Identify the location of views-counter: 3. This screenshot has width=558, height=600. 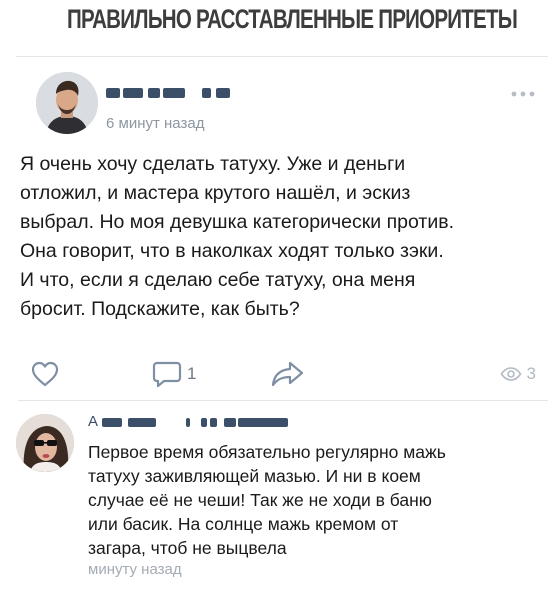
(518, 374).